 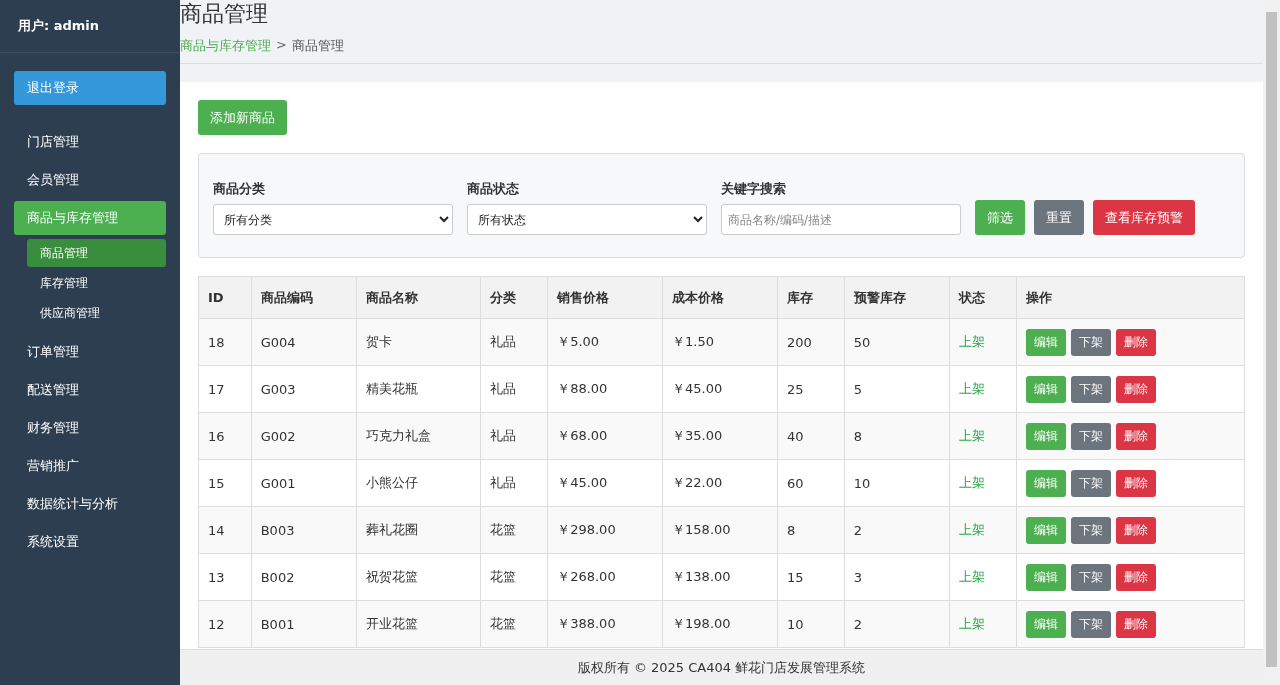 I want to click on select-field: 所有状态, so click(x=587, y=219).